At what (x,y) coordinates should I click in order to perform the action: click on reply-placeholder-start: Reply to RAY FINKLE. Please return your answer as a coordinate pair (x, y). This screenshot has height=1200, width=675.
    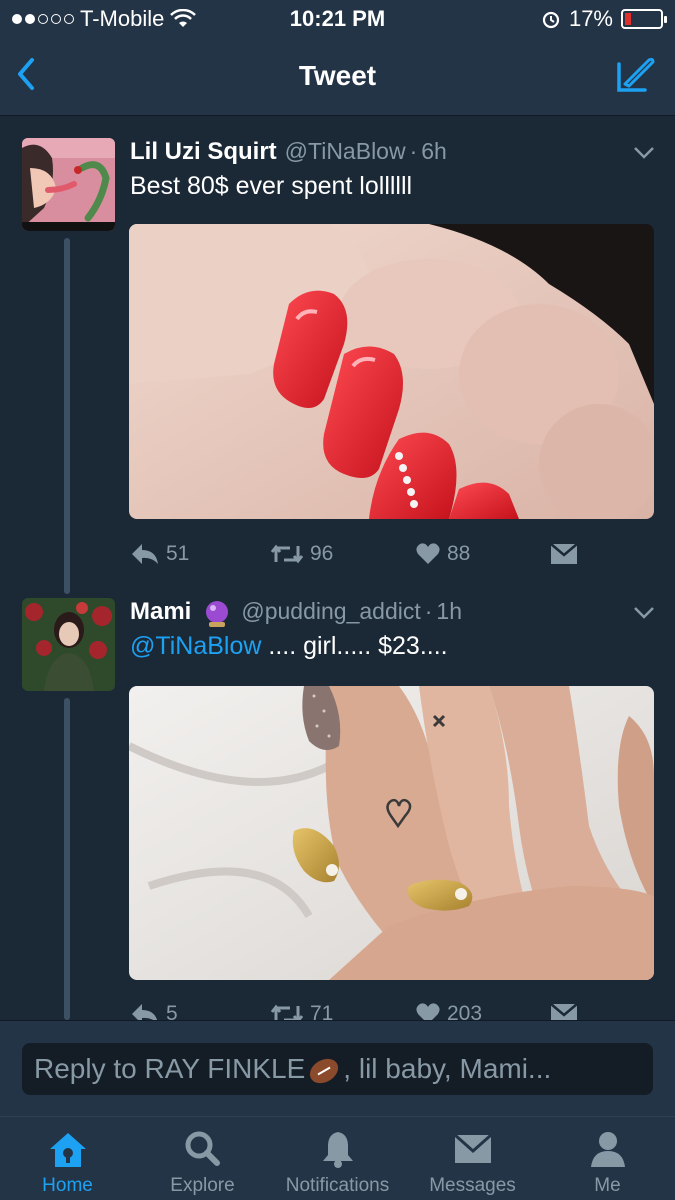
    Looking at the image, I should click on (170, 1068).